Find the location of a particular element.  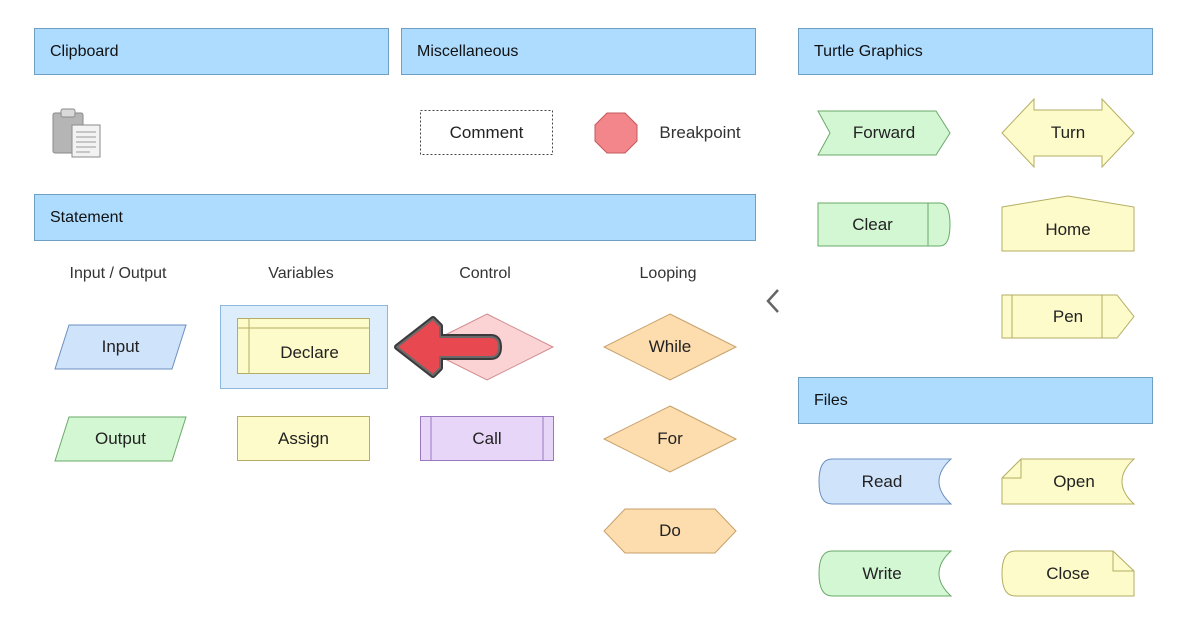

while-label: While is located at coordinates (670, 346).